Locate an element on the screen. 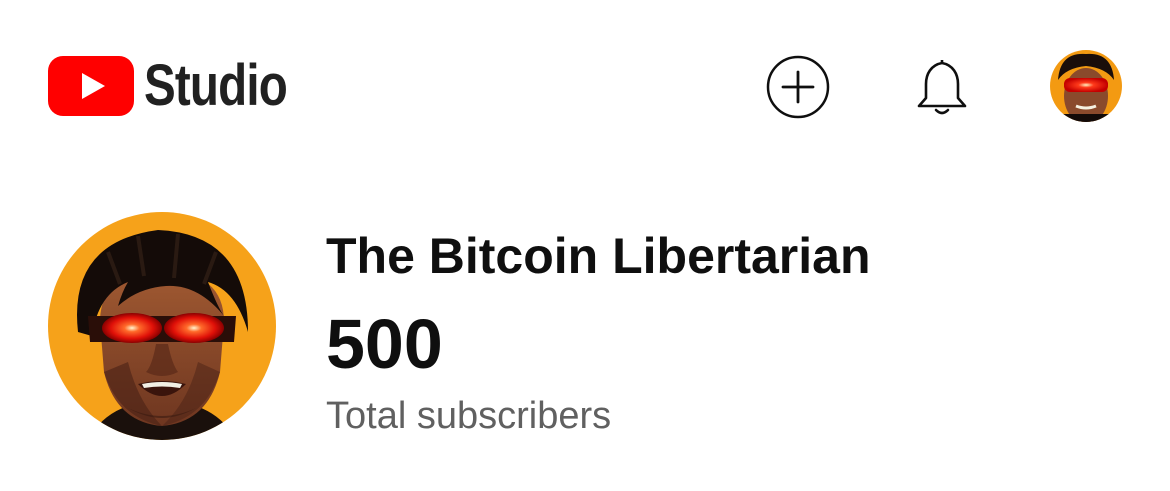 This screenshot has height=491, width=1170. subscriber-label: Total subscribers is located at coordinates (469, 416).